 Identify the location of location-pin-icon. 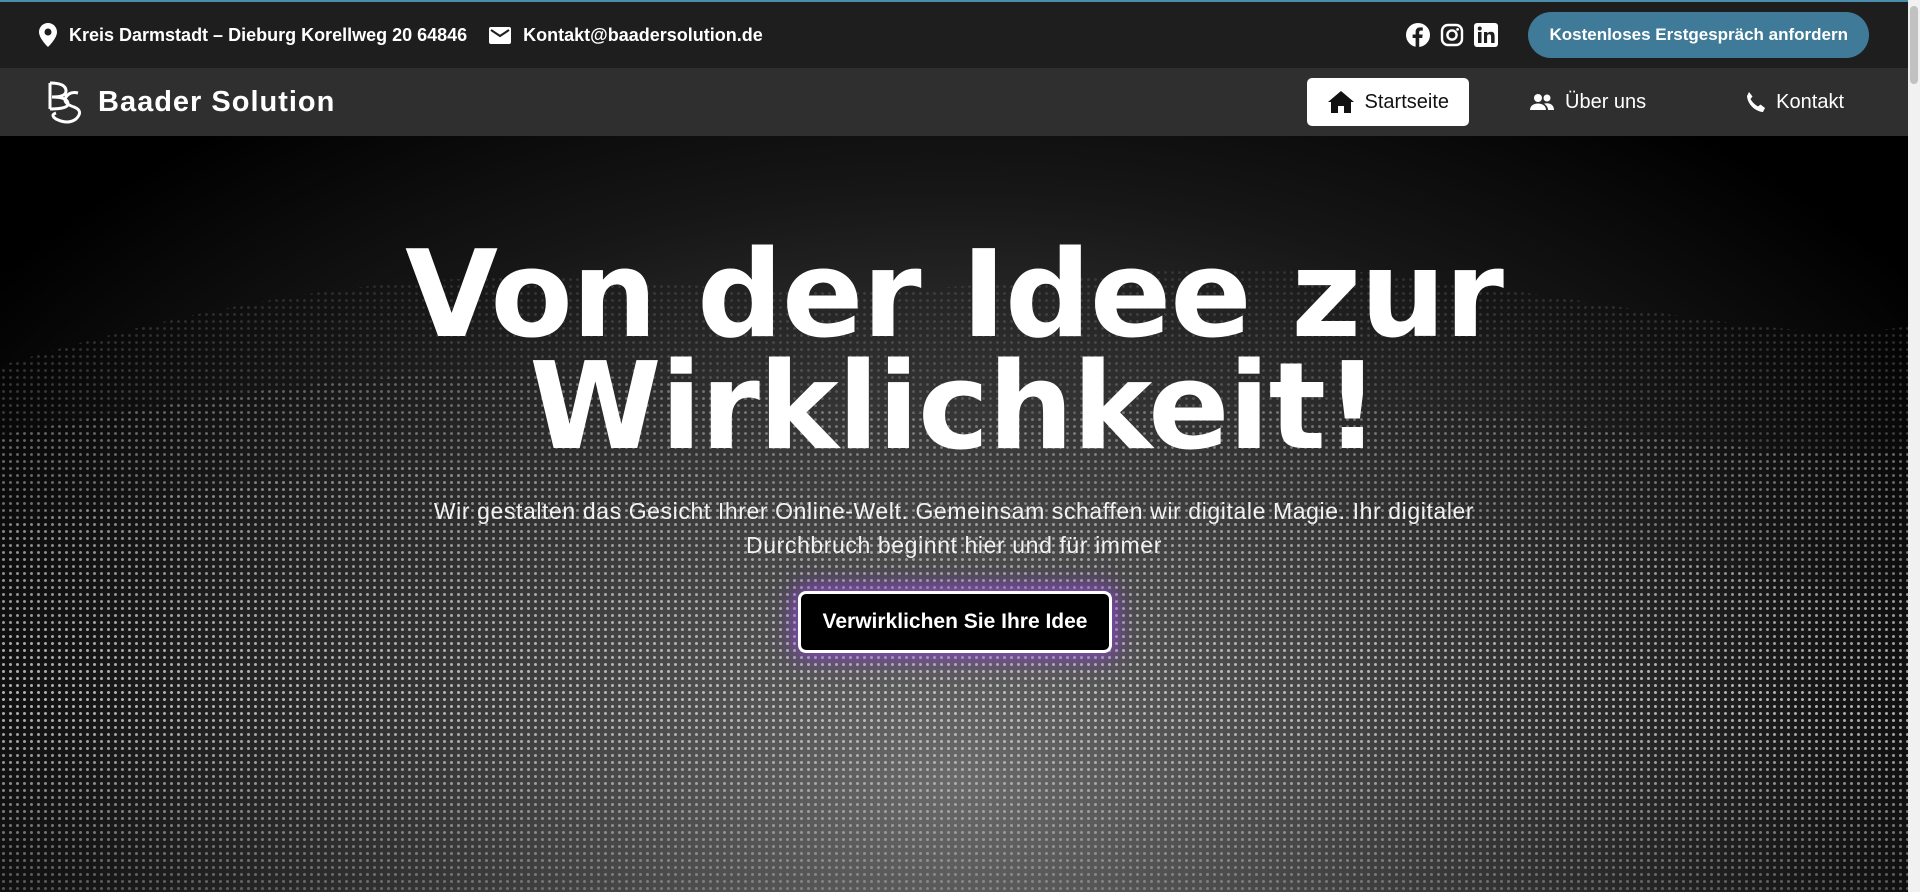
(48, 35).